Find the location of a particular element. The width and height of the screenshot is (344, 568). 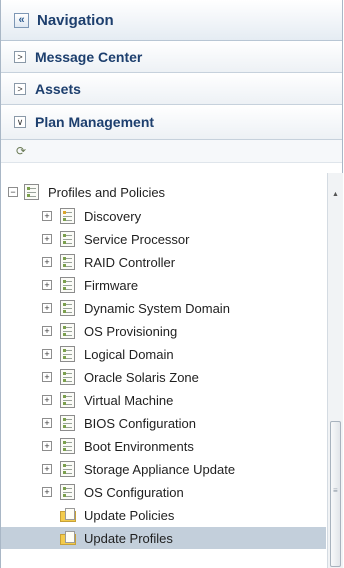

tree-node-label: Dynamic System Domain is located at coordinates (157, 308).